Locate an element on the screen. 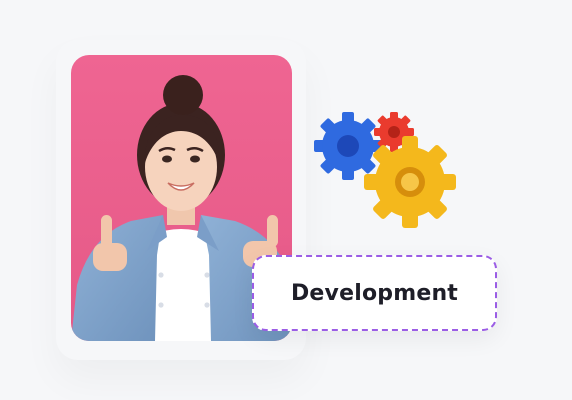 The width and height of the screenshot is (572, 400). development-label: Development is located at coordinates (374, 293).